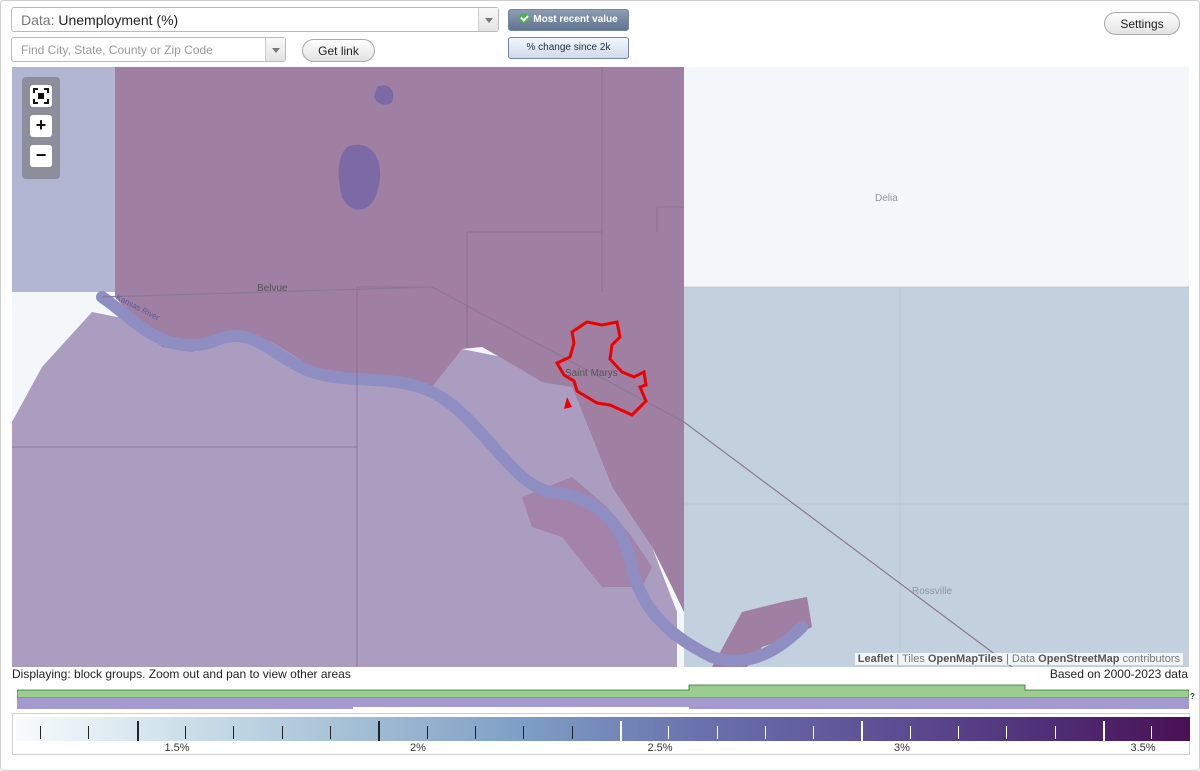 This screenshot has width=1200, height=771. What do you see at coordinates (965, 659) in the screenshot?
I see `openmaptiles-link: OpenMapTiles` at bounding box center [965, 659].